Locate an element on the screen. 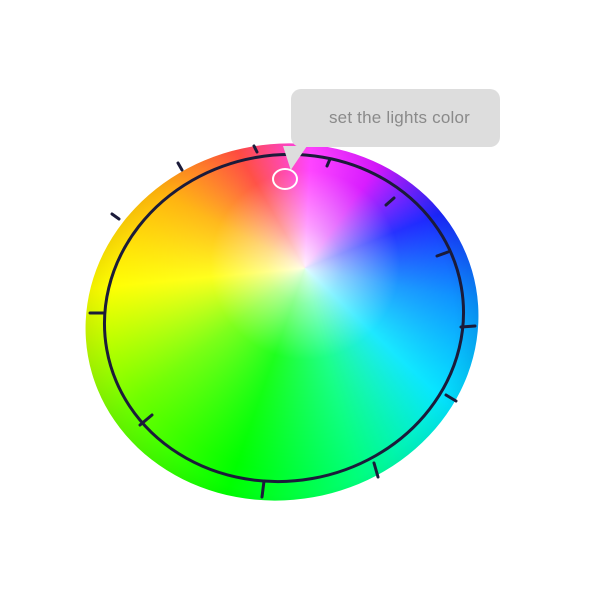 The image size is (600, 600). tooltip-text: set the lights color is located at coordinates (399, 117).